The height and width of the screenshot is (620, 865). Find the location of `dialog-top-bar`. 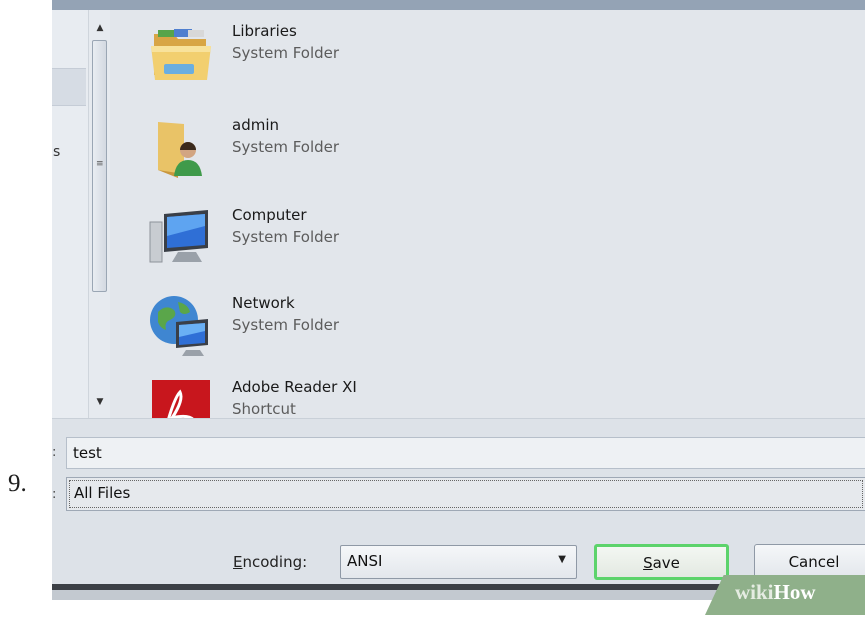

dialog-top-bar is located at coordinates (458, 5).